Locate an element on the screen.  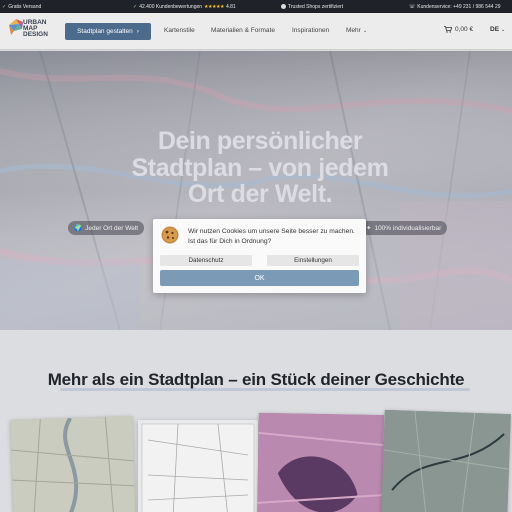
nav-label: Kartenstile is located at coordinates (179, 30).